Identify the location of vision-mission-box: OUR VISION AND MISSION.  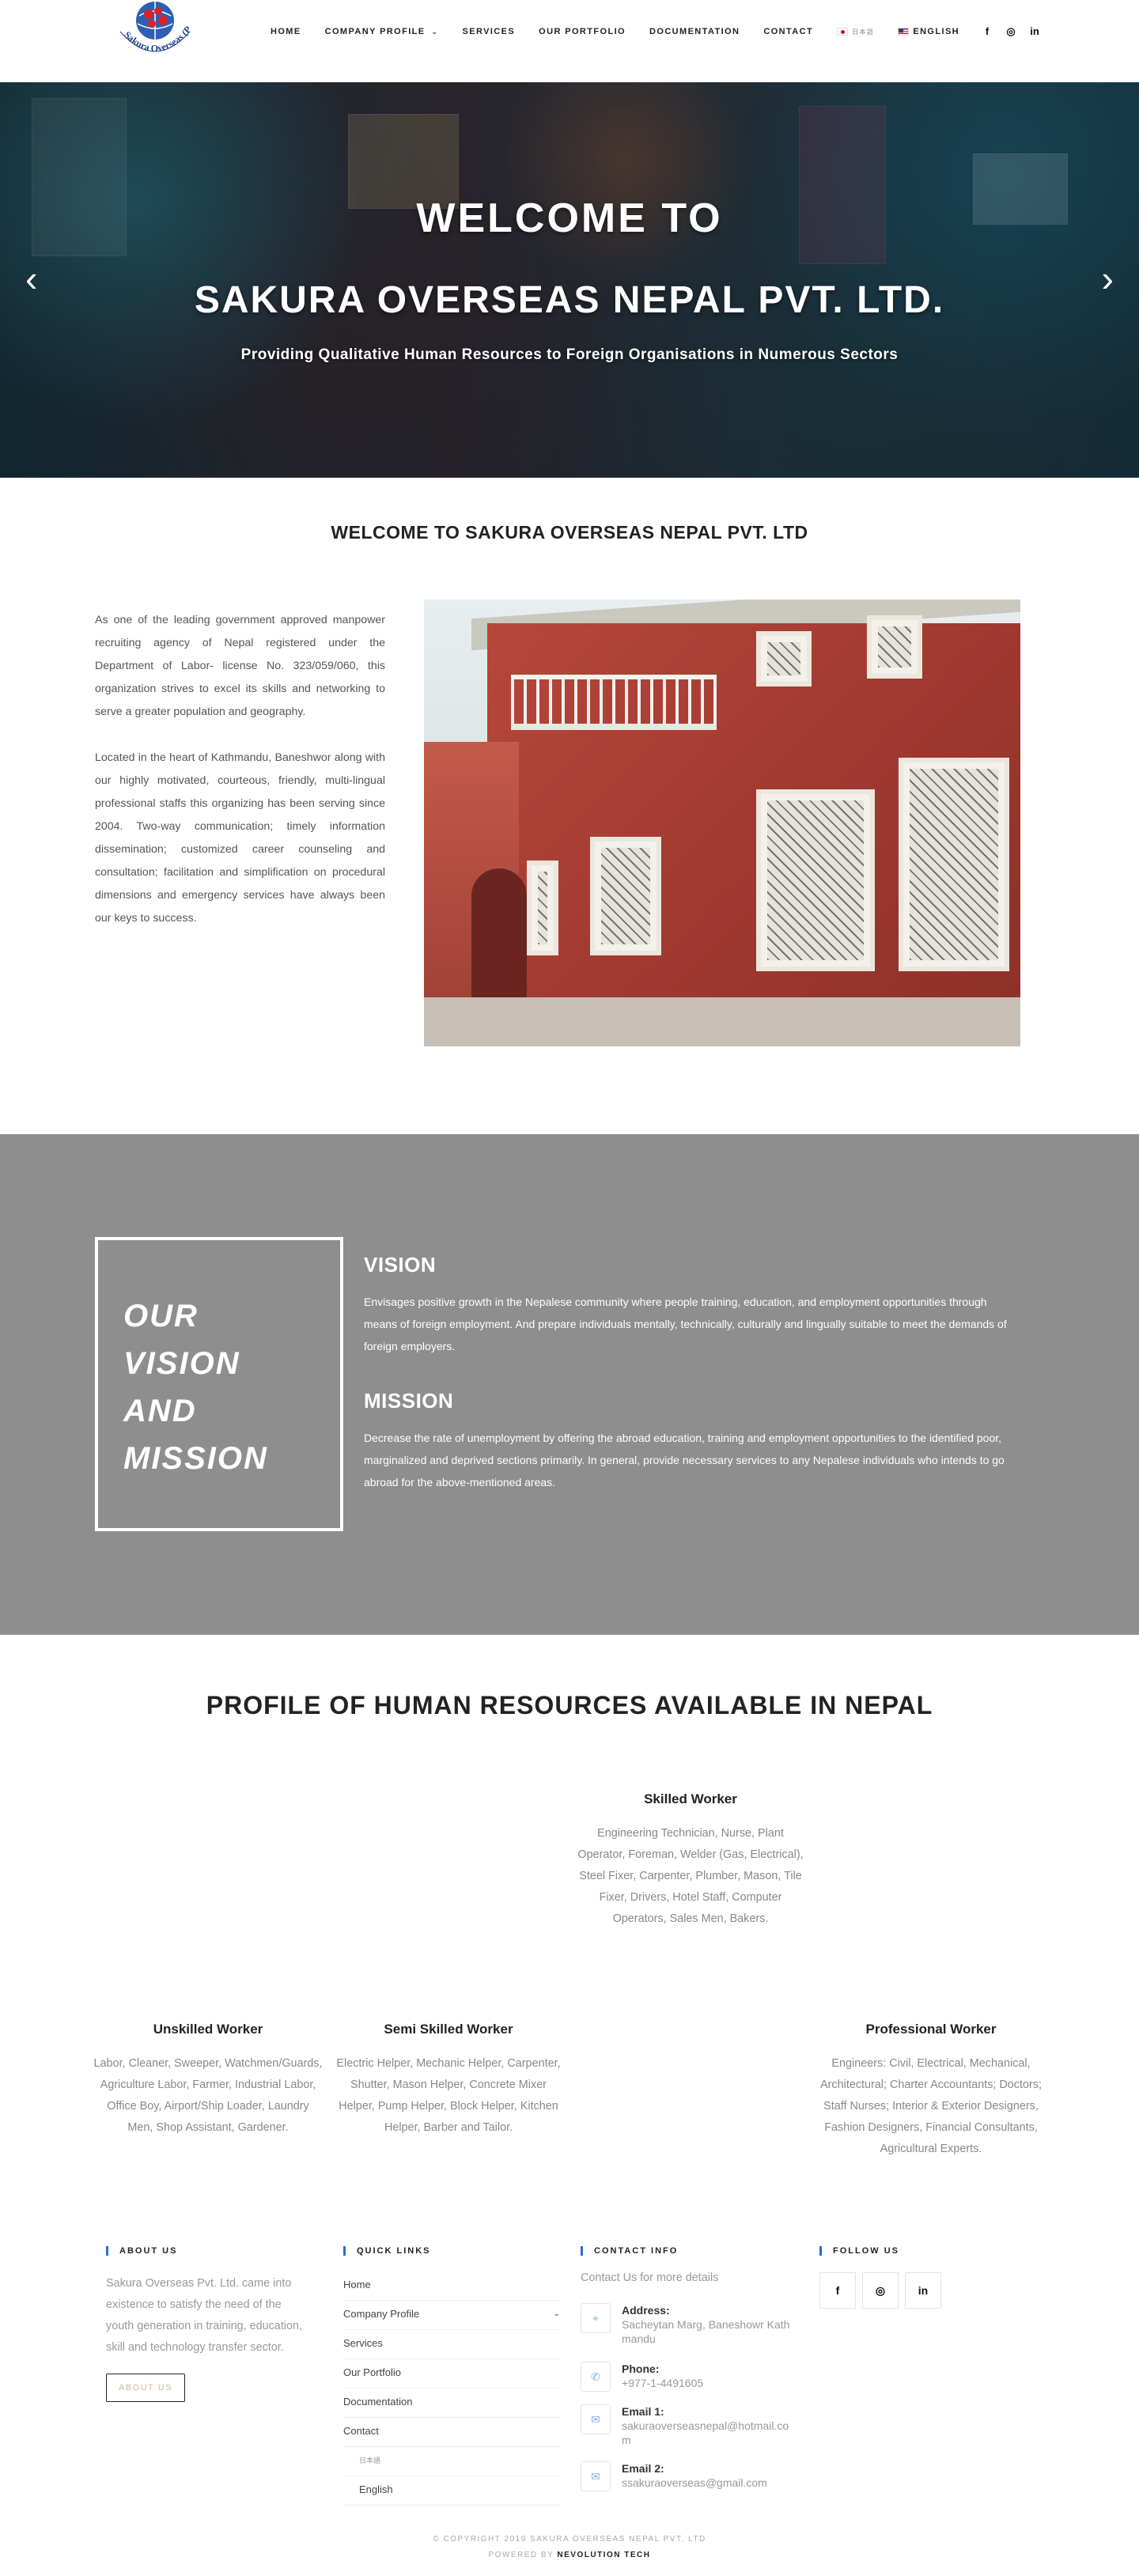
(219, 1384).